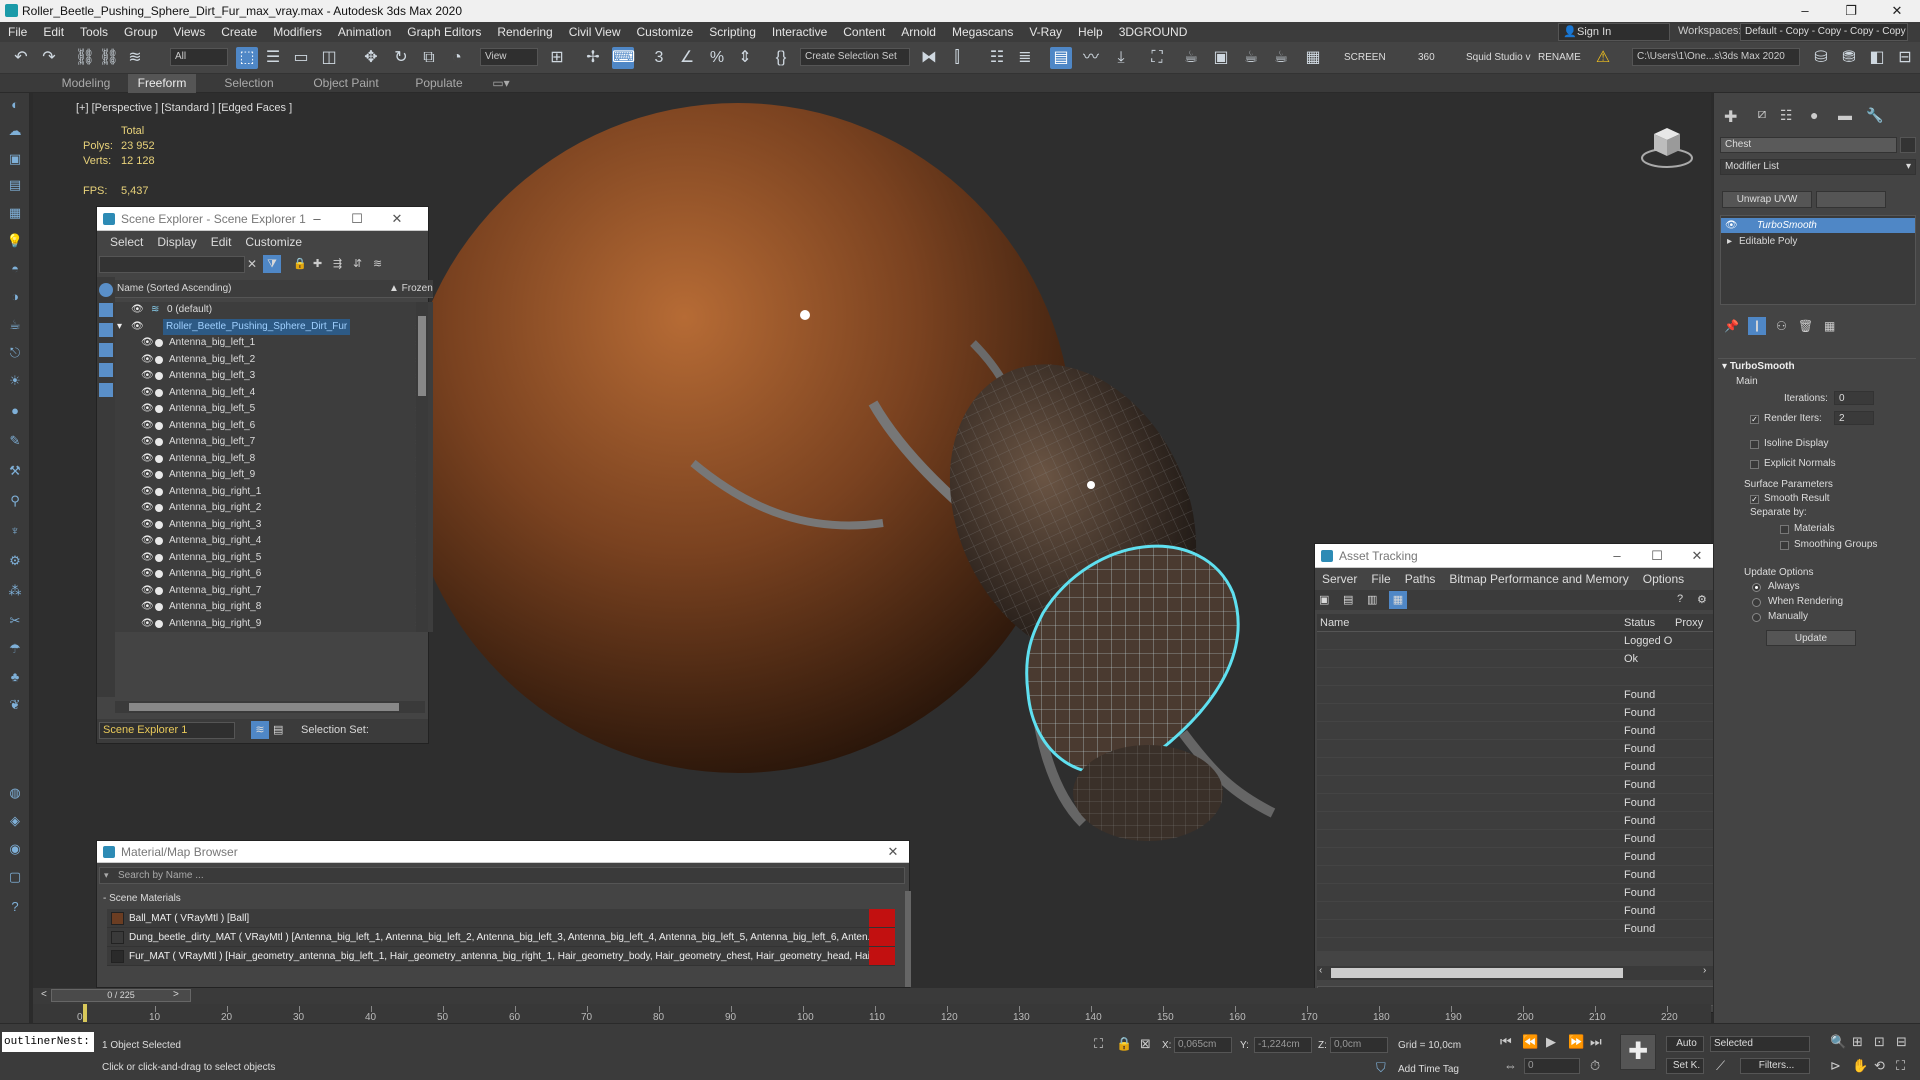 Image resolution: width=1920 pixels, height=1080 pixels. I want to click on at-menu-paths: Paths, so click(1420, 579).